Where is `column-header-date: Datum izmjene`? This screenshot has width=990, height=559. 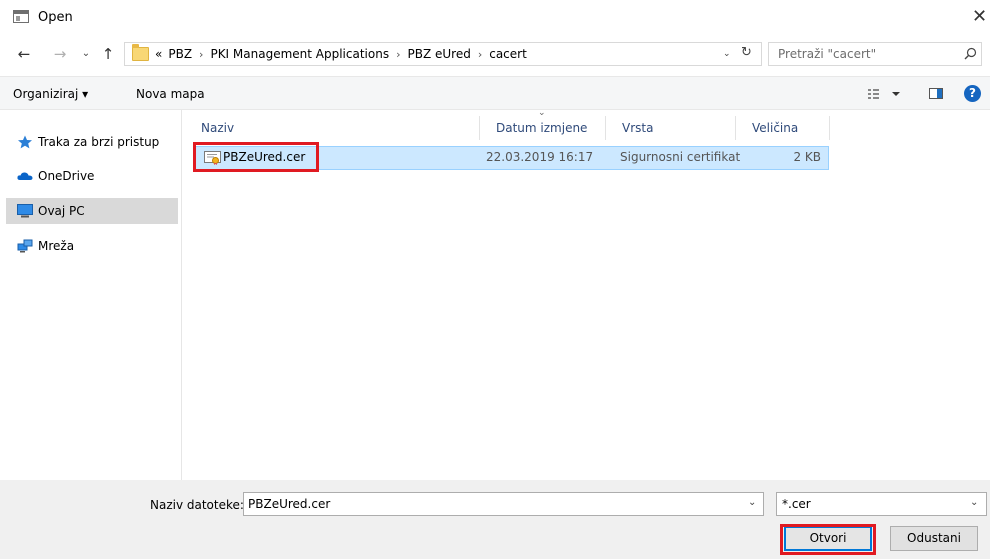 column-header-date: Datum izmjene is located at coordinates (543, 128).